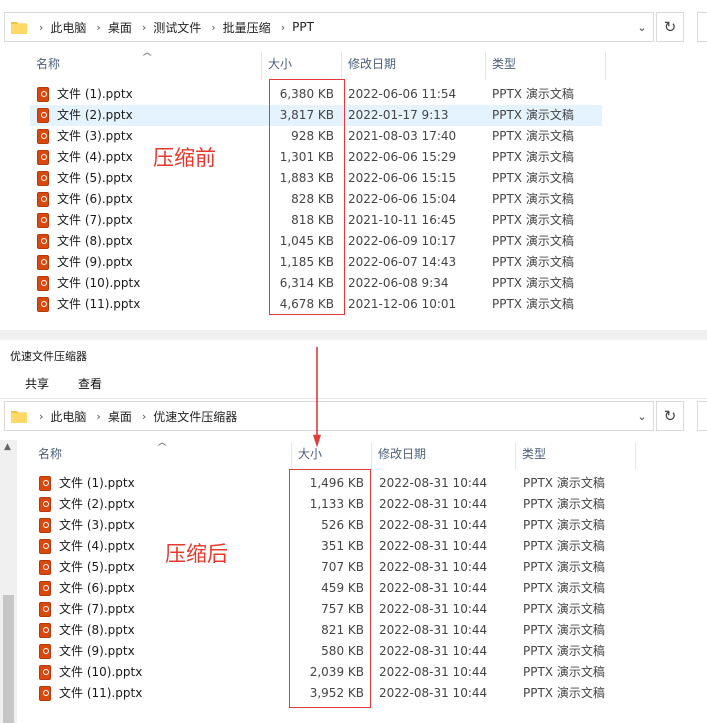  Describe the element at coordinates (329, 27) in the screenshot. I see `address-bar: › 此电脑 › 桌面 › 测试文件 › 批量压缩 › PPT ⌄` at that location.